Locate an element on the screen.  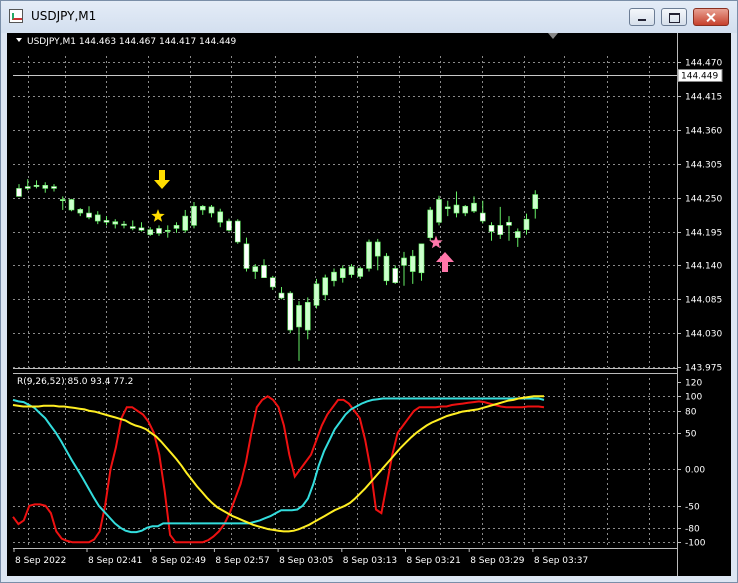
price-tick-label: 143.975 is located at coordinates (703, 369).